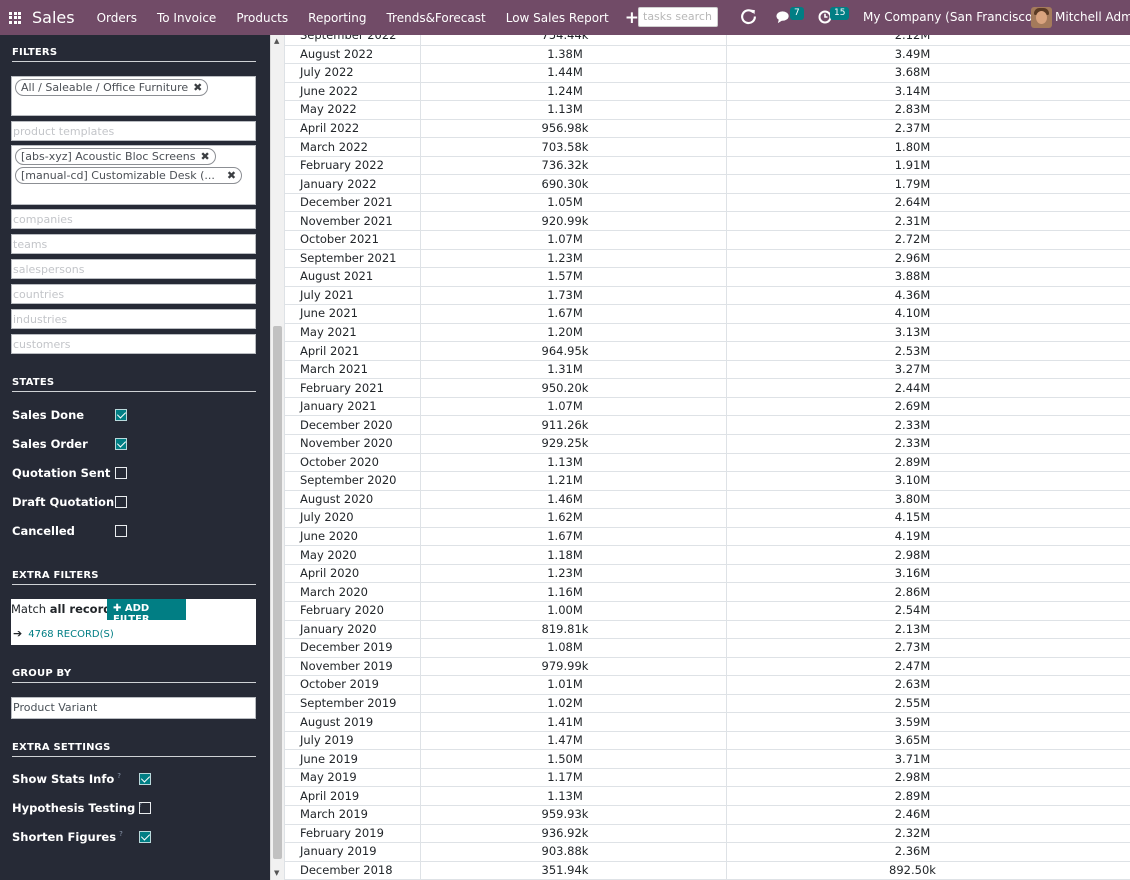  What do you see at coordinates (77, 808) in the screenshot?
I see `setting-hypothesis-testing-label: Hypothesis Testing?` at bounding box center [77, 808].